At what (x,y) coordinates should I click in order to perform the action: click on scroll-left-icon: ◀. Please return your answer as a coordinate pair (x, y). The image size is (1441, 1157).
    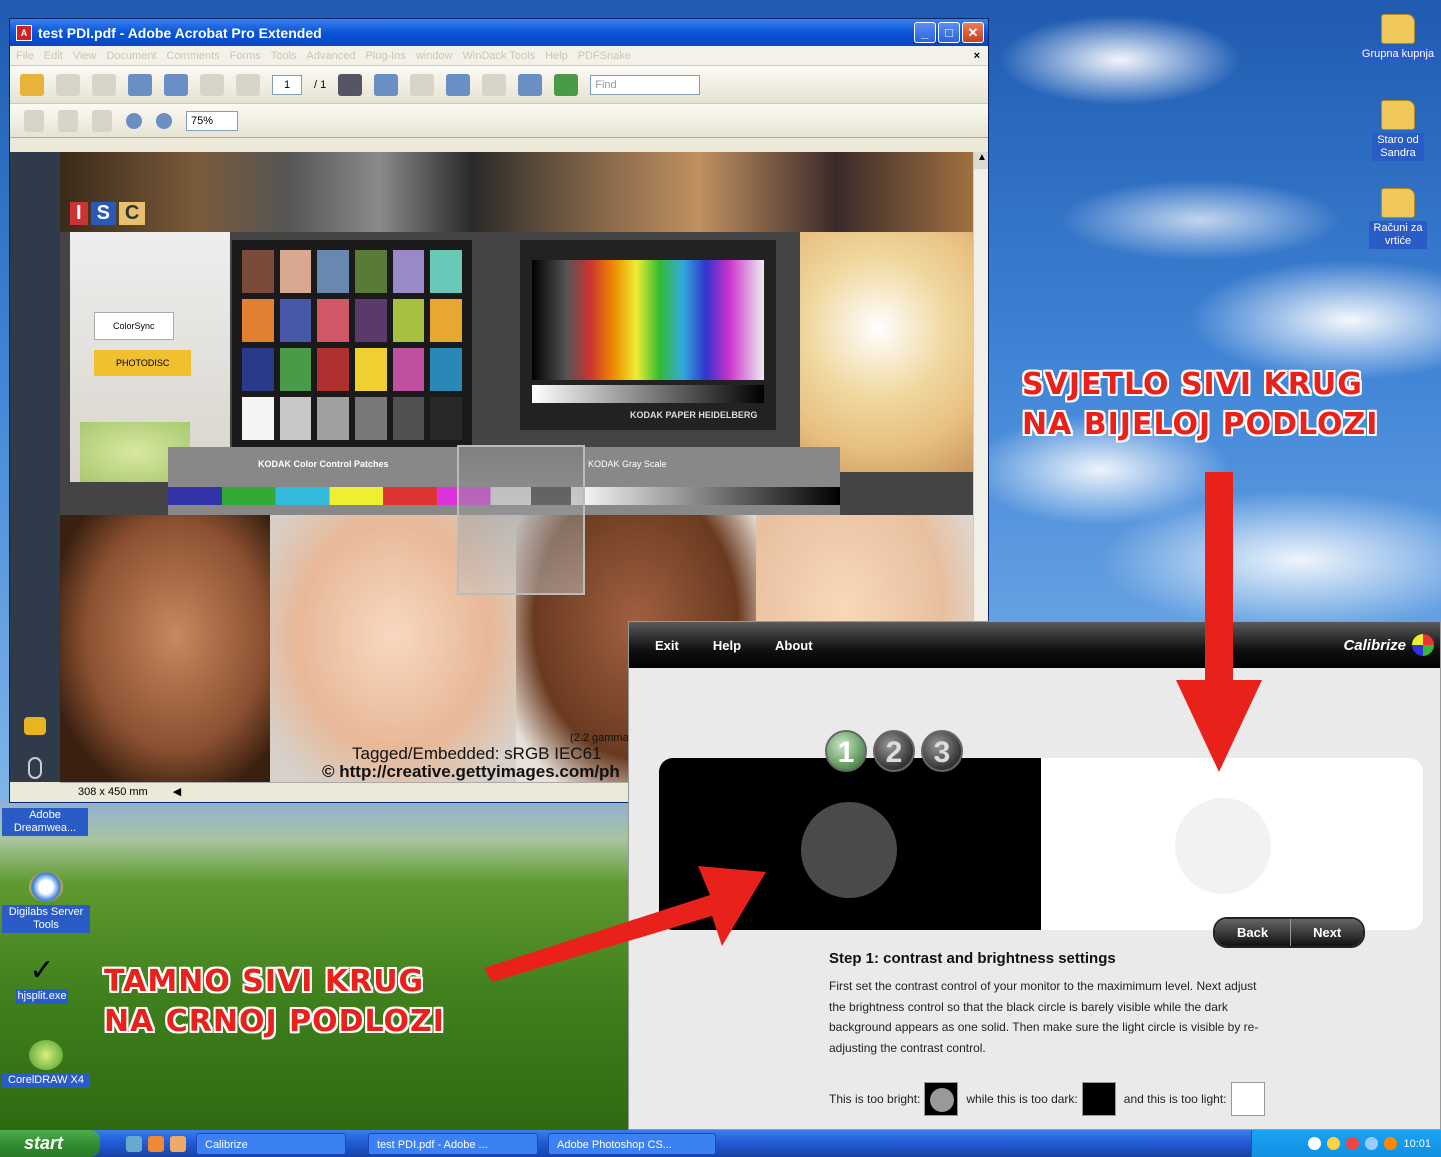
    Looking at the image, I should click on (177, 792).